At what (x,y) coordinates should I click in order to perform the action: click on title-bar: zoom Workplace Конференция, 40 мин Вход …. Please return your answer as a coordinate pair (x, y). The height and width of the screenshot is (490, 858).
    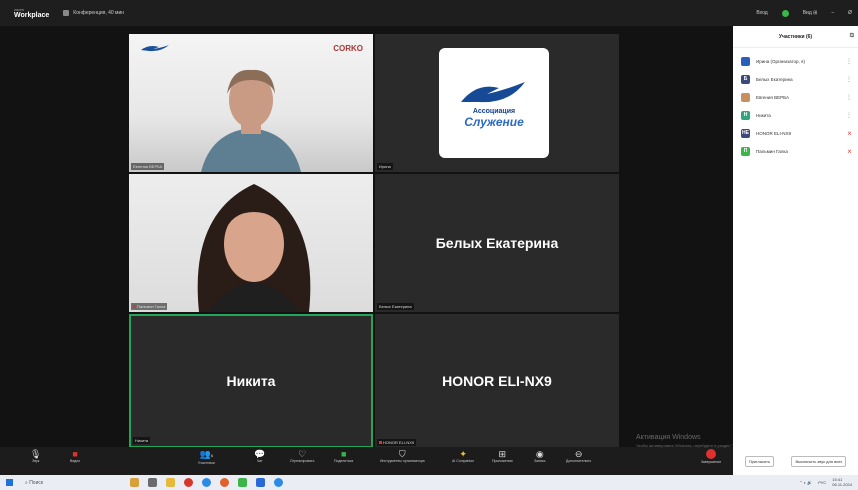
    Looking at the image, I should click on (429, 13).